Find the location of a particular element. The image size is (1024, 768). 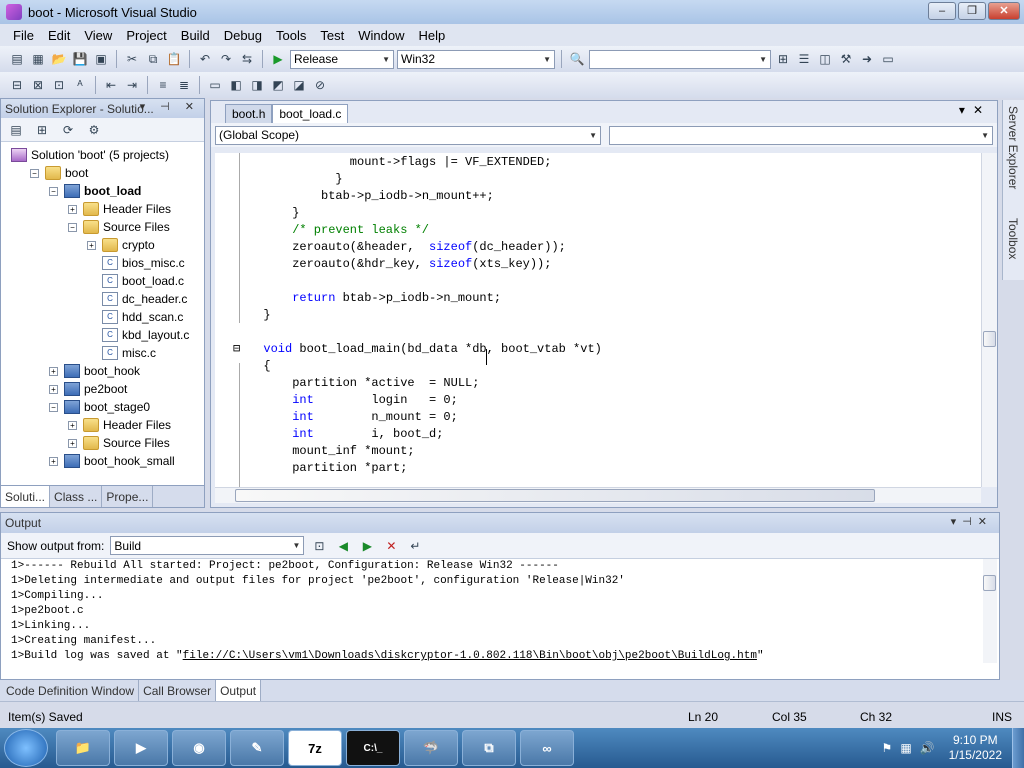

solution-explorer-icon: ⊞ is located at coordinates (783, 59).